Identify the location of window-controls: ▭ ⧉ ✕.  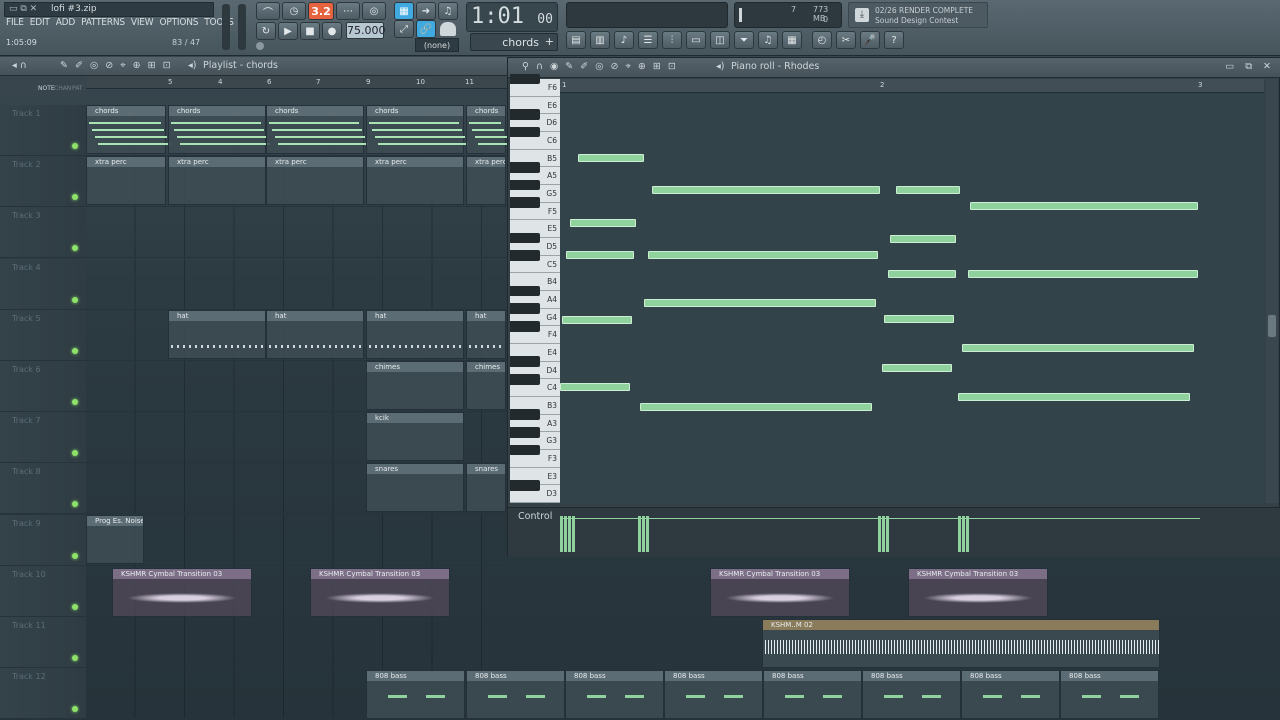
(1250, 66).